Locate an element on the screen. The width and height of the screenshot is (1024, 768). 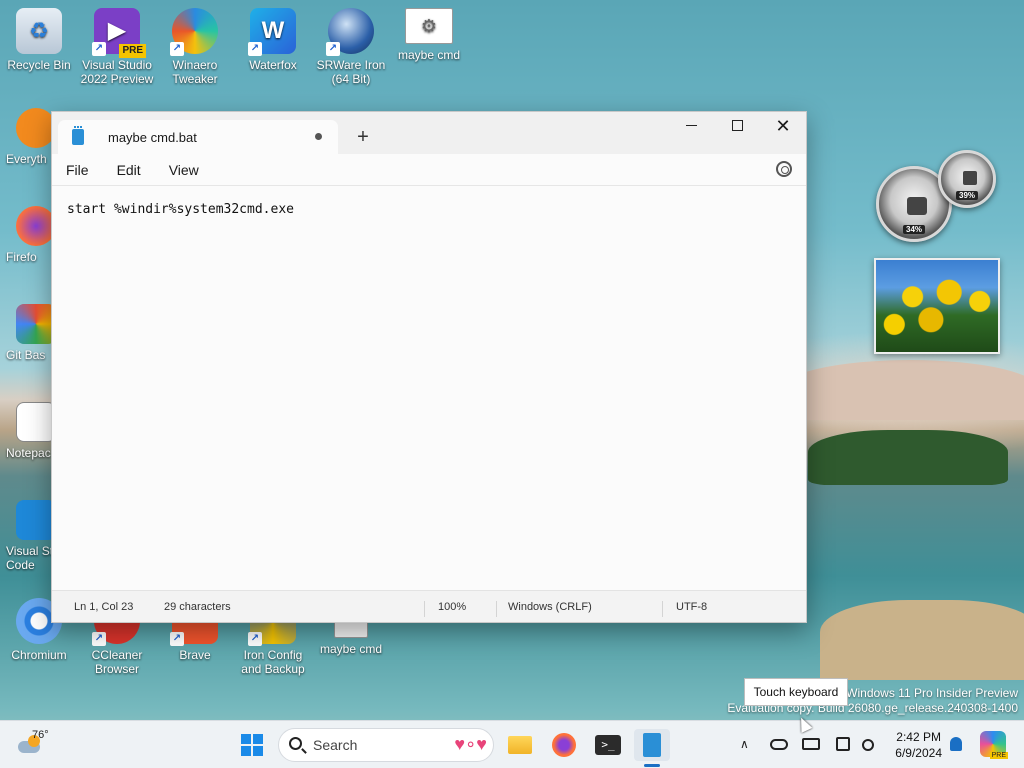
zoom-level: 100% is located at coordinates (452, 607).